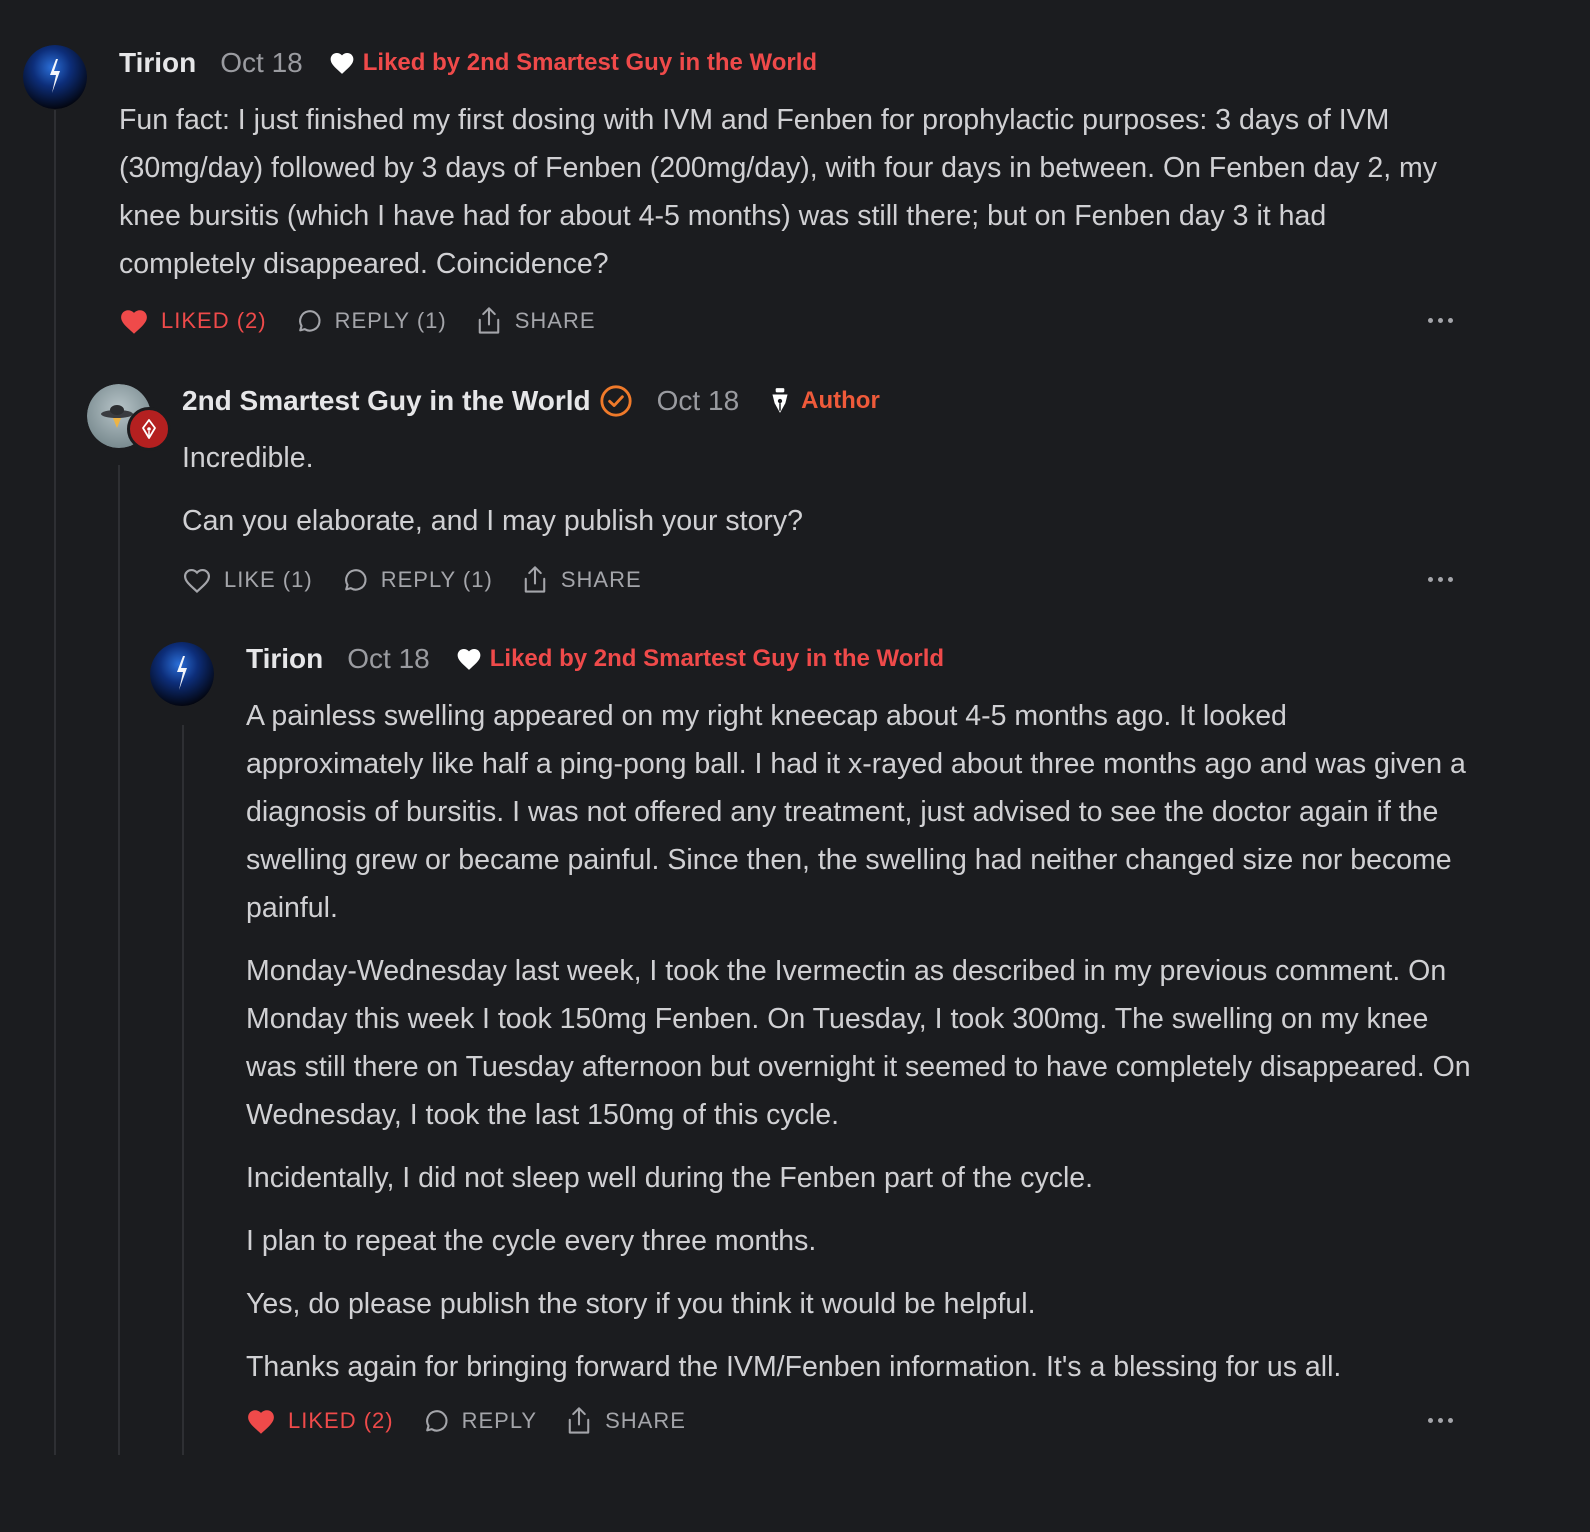  What do you see at coordinates (436, 1421) in the screenshot?
I see `speech-bubble-icon` at bounding box center [436, 1421].